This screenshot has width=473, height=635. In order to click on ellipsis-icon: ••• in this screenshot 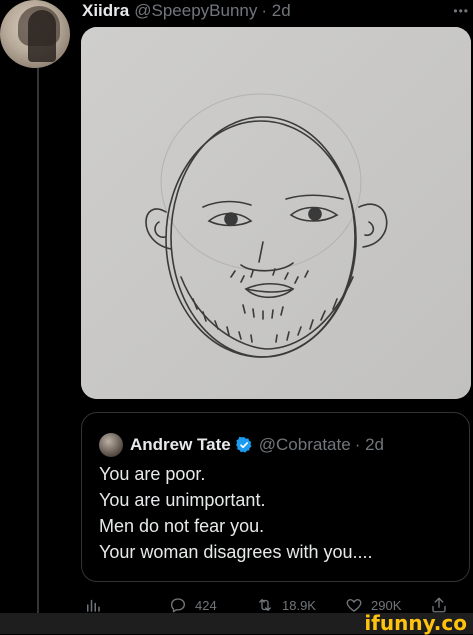, I will do `click(461, 11)`.